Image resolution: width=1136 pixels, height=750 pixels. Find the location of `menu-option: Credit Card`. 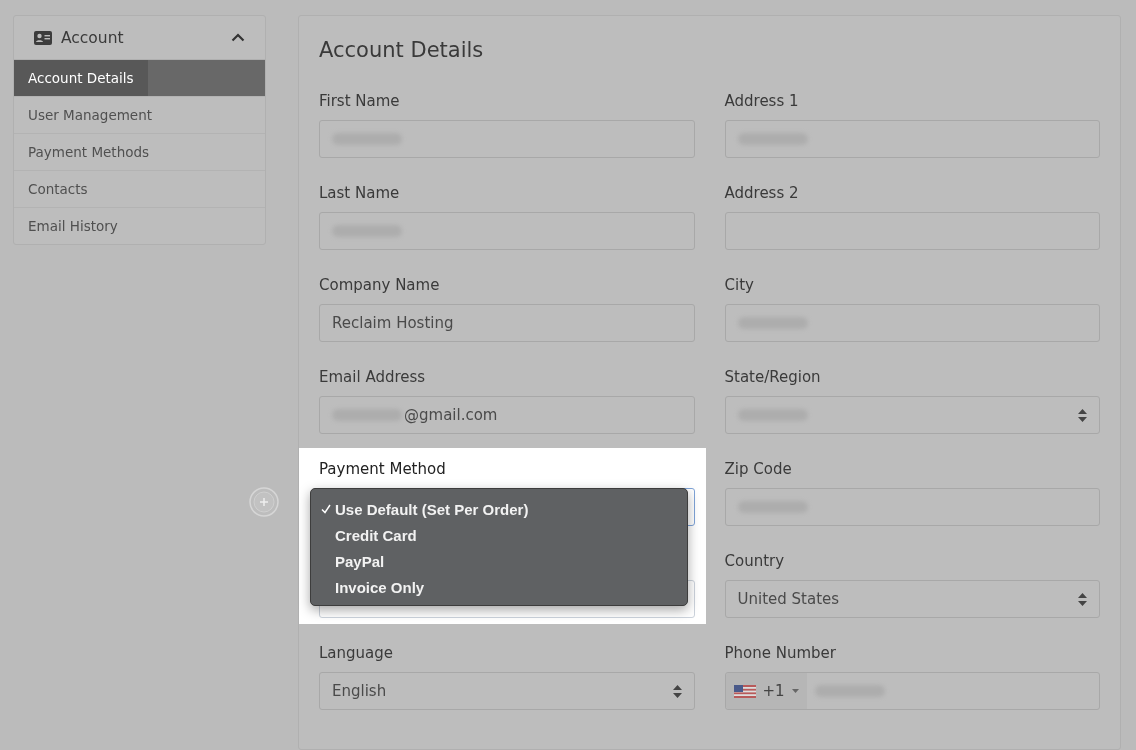

menu-option: Credit Card is located at coordinates (499, 535).